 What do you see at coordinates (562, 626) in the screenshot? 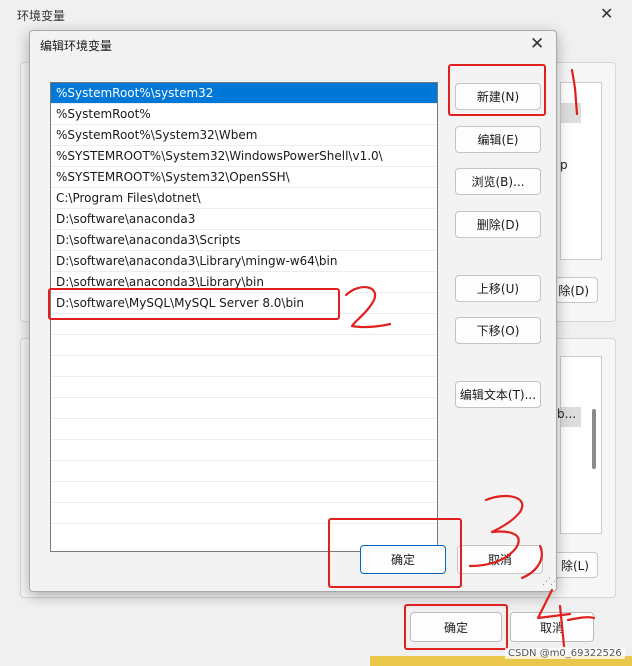
I see `annotation-mark-4b` at bounding box center [562, 626].